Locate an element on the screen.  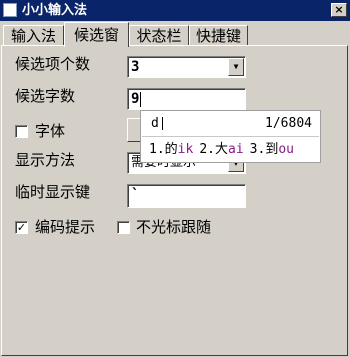
code-hint-checkbox: ✓ is located at coordinates (21, 227).